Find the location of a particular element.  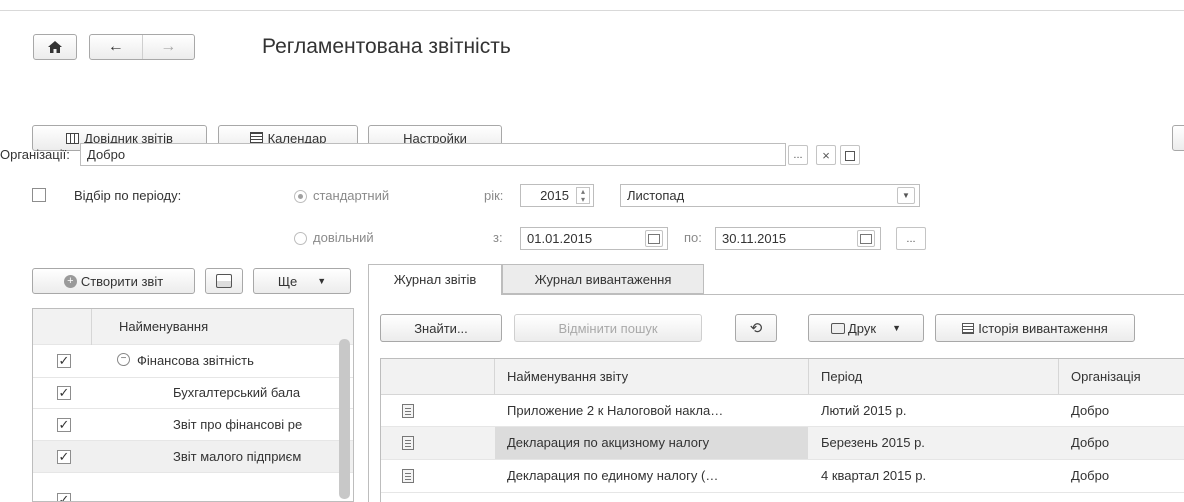

refresh-icon: ⟲ is located at coordinates (756, 328).